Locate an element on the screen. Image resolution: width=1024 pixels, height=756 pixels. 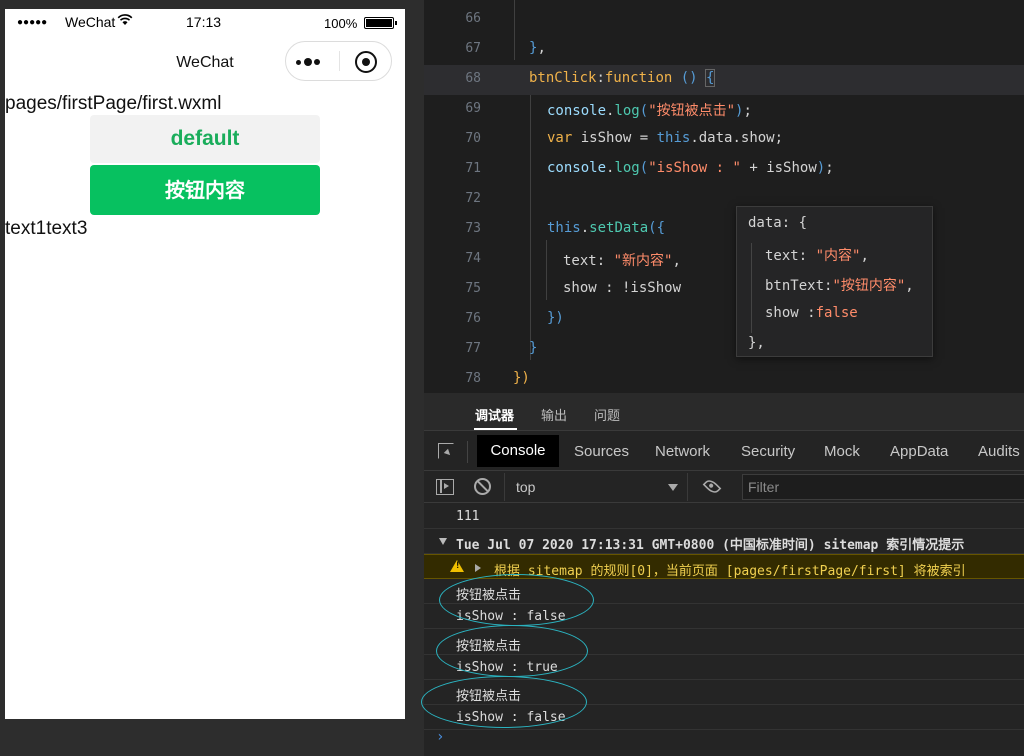
code-line: 70 var isShow = this.data.show; is located at coordinates (624, 138).